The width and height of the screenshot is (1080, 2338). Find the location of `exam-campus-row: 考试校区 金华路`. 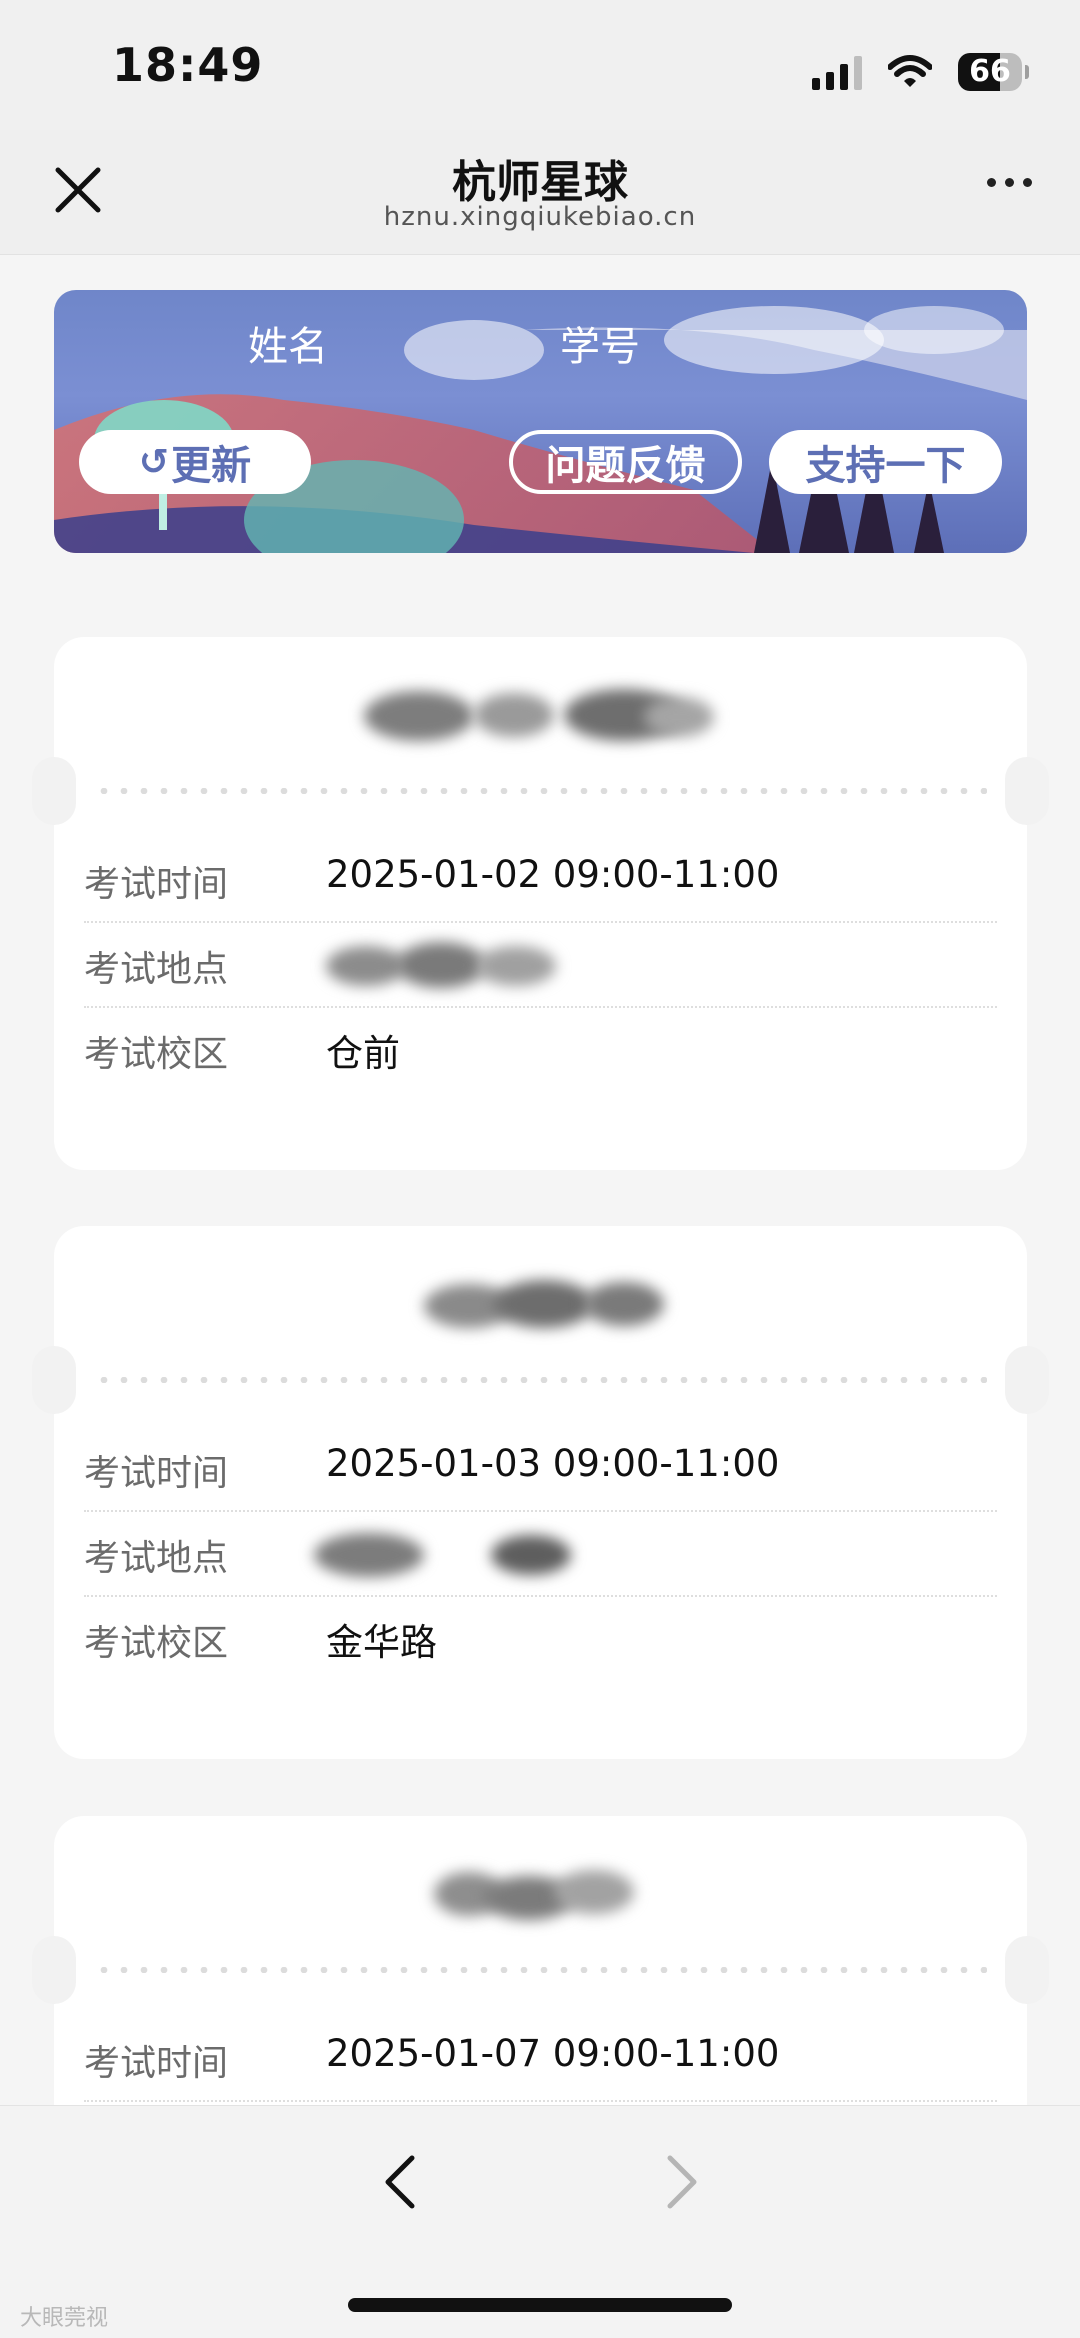

exam-campus-row: 考试校区 金华路 is located at coordinates (540, 1638).